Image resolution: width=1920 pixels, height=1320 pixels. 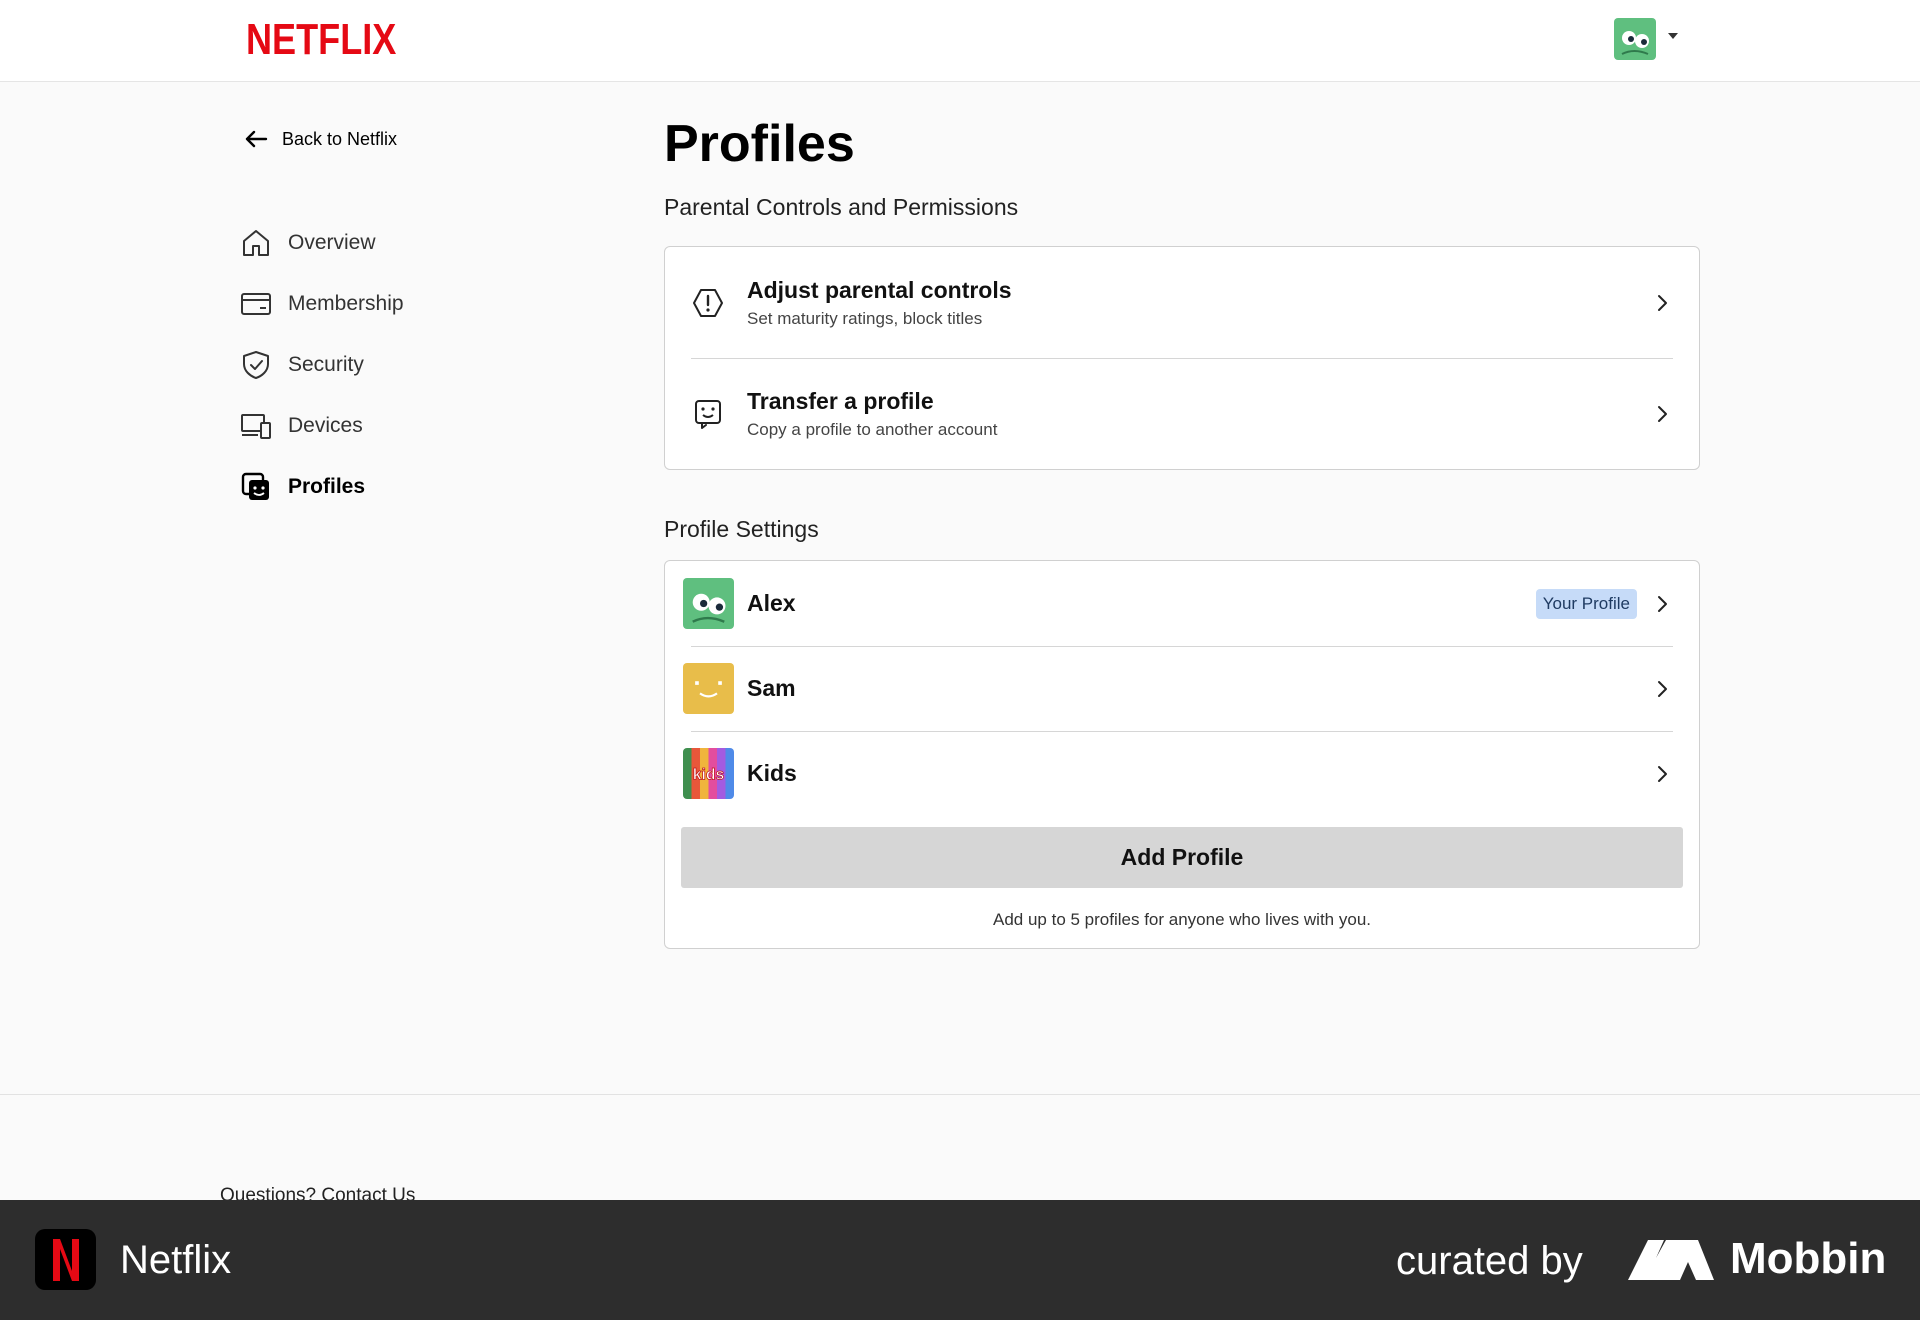 I want to click on back-to-netflix-link: Back to Netflix, so click(x=319, y=139).